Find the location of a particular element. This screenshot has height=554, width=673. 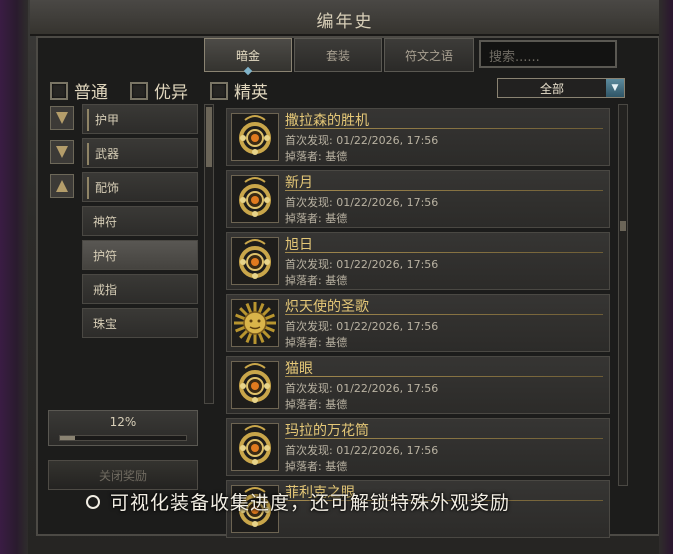

list-item: 炽天使的圣歌首次发现: 01/22/2026, 17:56 掉落者: 基德 is located at coordinates (418, 323).